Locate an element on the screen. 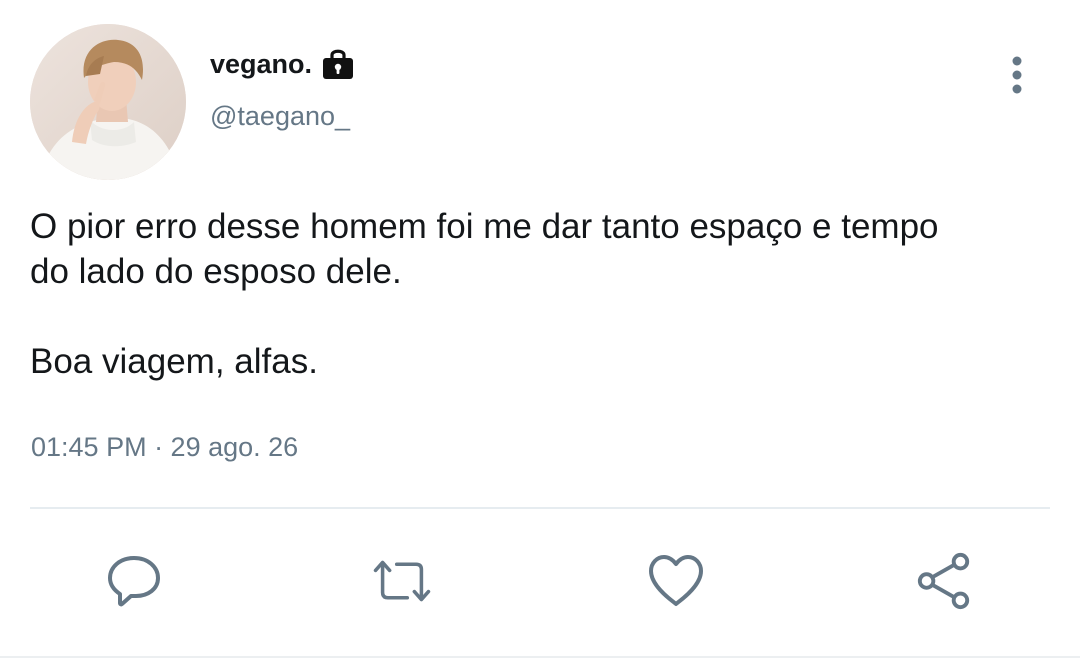 Image resolution: width=1080 pixels, height=672 pixels. reply-icon is located at coordinates (134, 581).